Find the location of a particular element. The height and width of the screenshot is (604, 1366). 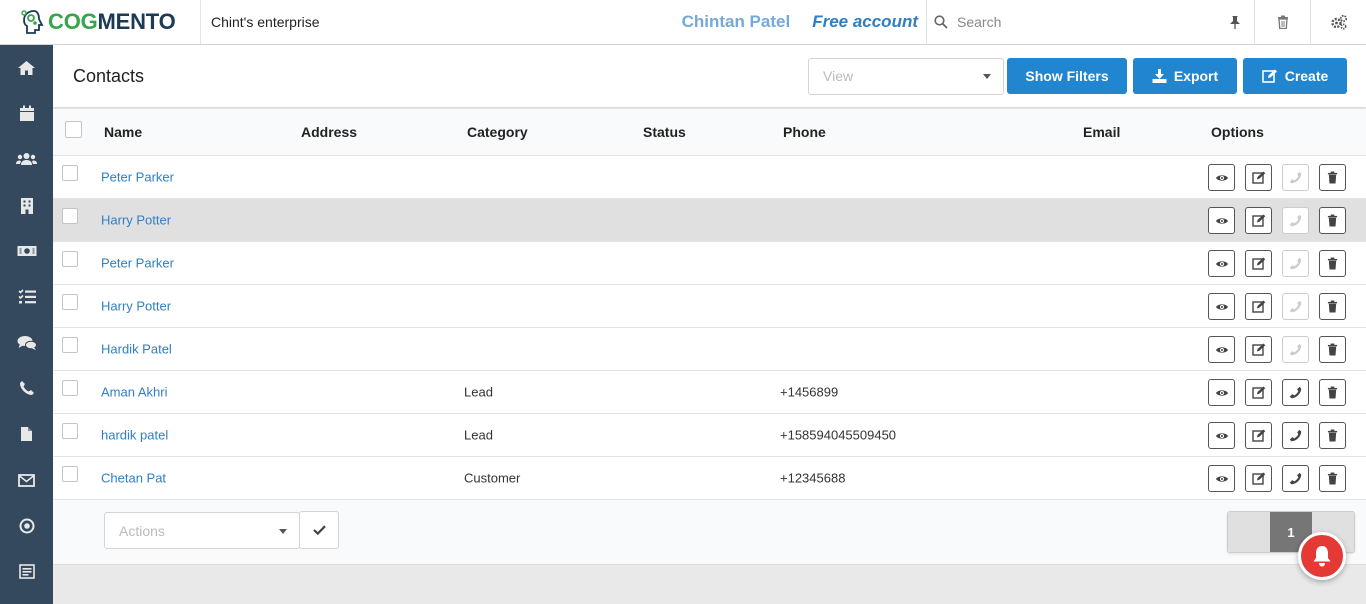

contact-name-link: Hardik Patel is located at coordinates (136, 349).